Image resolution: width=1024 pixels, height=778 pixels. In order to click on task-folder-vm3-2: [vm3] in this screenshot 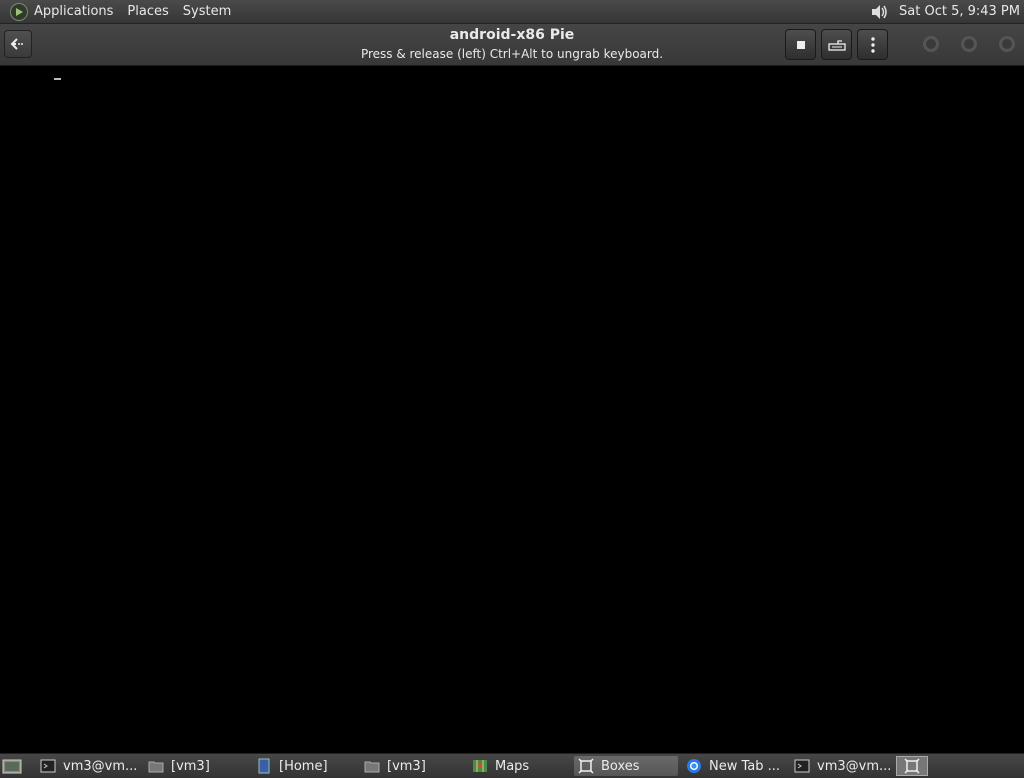, I will do `click(412, 766)`.